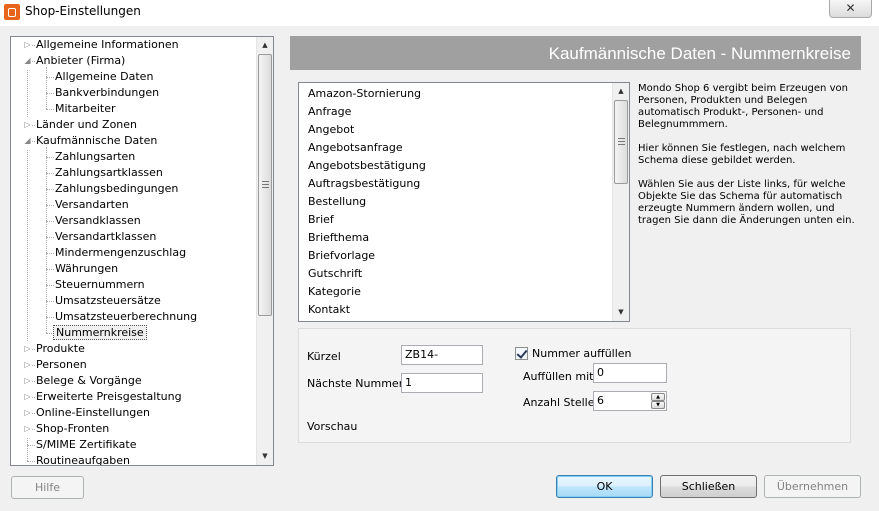 The width and height of the screenshot is (879, 511). Describe the element at coordinates (60, 349) in the screenshot. I see `tree-item: Produkte` at that location.